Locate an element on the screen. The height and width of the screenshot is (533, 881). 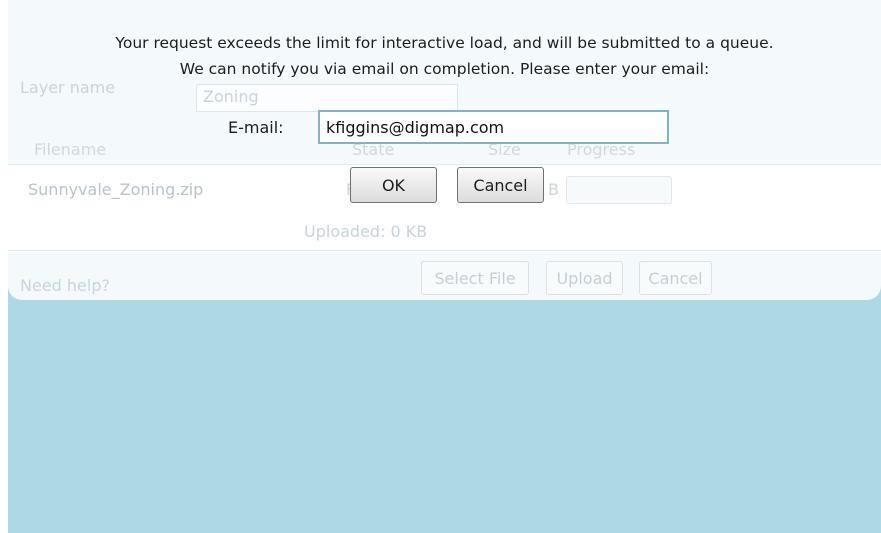
upload-button: Upload is located at coordinates (584, 278).